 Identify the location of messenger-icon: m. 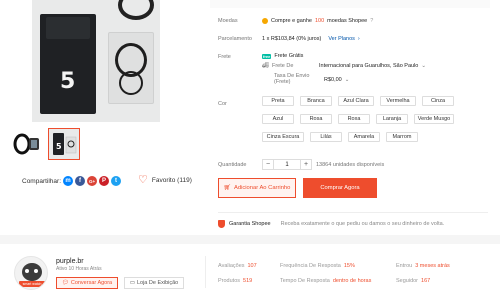
(68, 181).